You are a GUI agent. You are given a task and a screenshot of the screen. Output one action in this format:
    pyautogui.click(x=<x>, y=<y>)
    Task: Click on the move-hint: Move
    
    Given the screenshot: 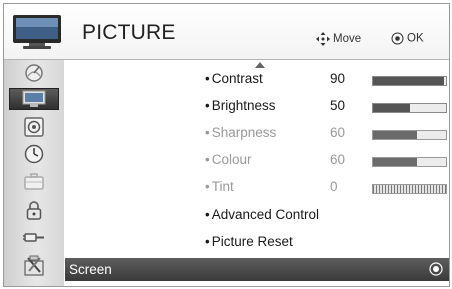 What is the action you would take?
    pyautogui.click(x=338, y=39)
    